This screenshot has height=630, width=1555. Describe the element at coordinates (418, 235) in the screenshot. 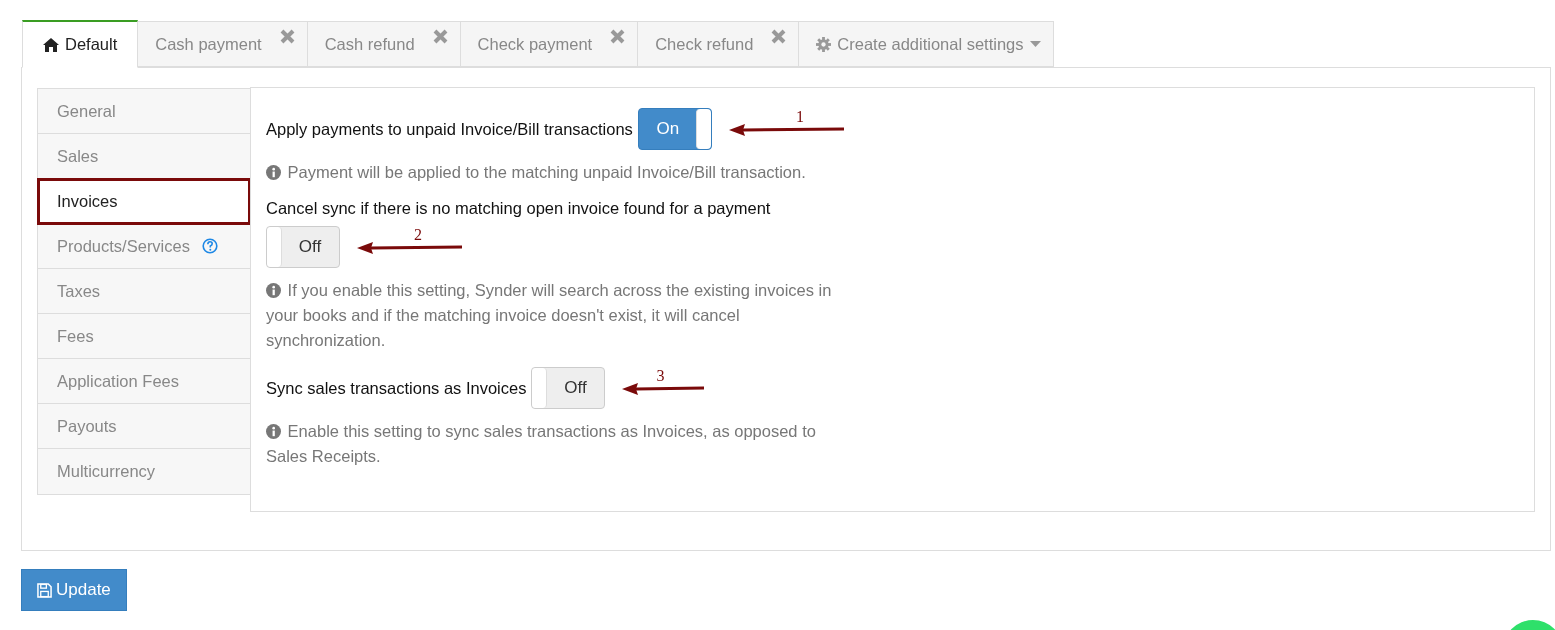

I see `annotation-number: 2` at that location.